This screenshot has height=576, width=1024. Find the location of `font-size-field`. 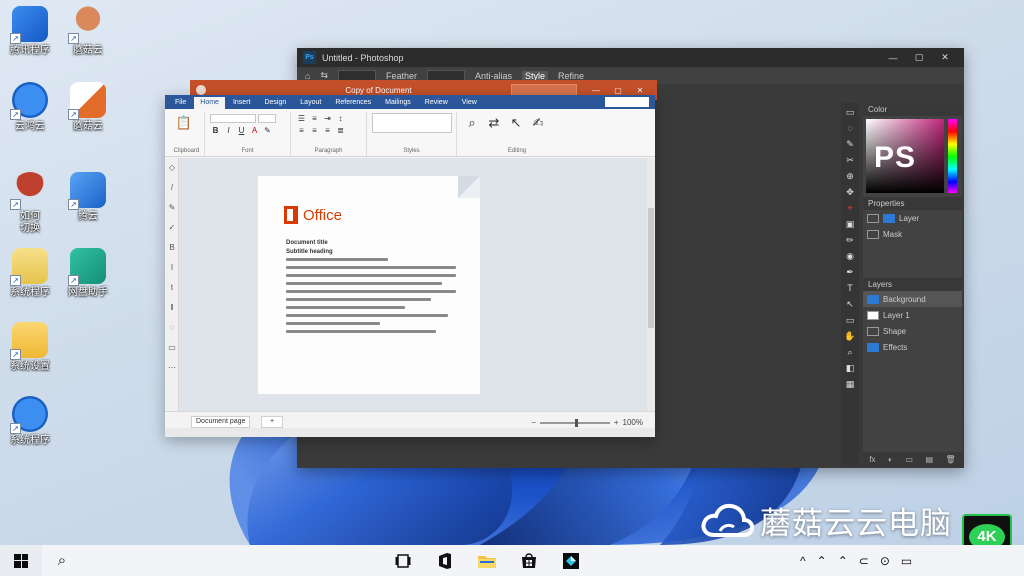

font-size-field is located at coordinates (267, 118).